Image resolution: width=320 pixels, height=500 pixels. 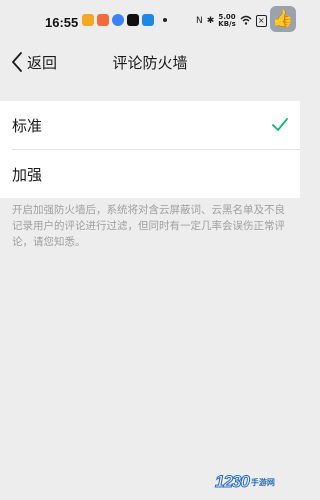 I want to click on tiktok-icon, so click(x=133, y=20).